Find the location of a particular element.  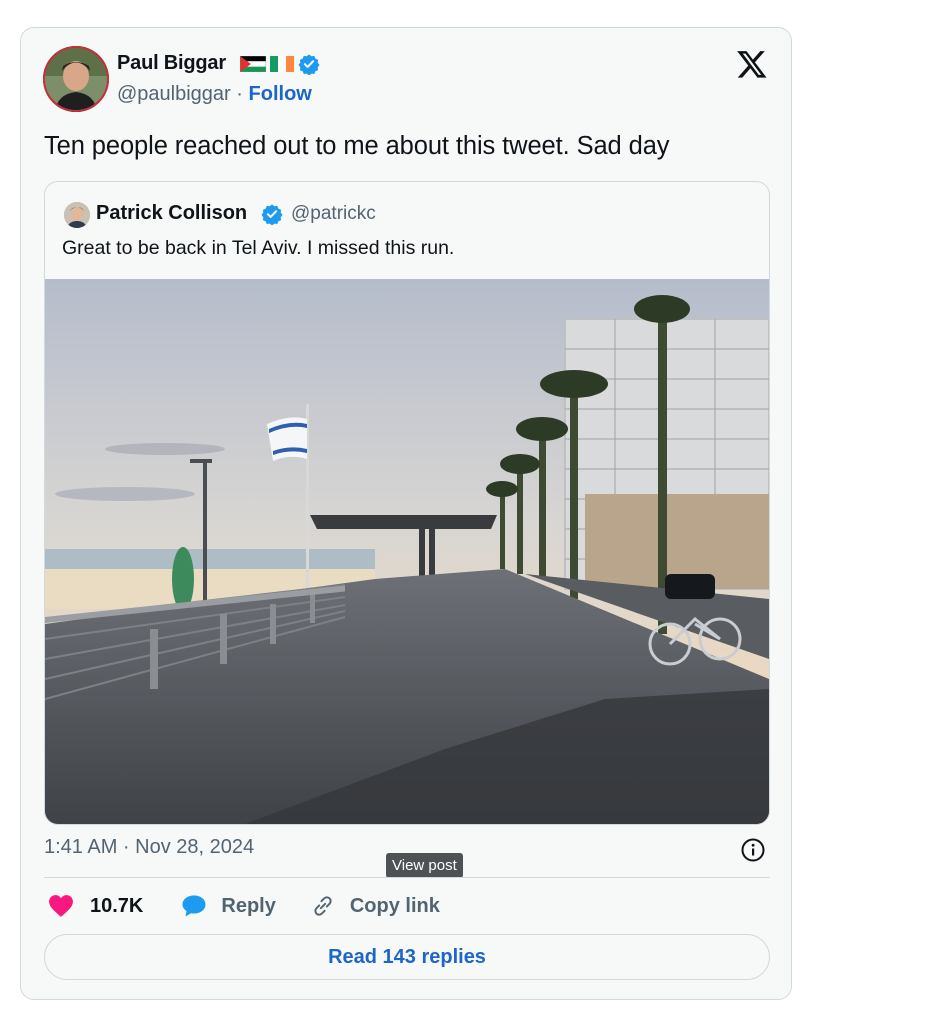

author-handle: @paulbiggar is located at coordinates (174, 94).